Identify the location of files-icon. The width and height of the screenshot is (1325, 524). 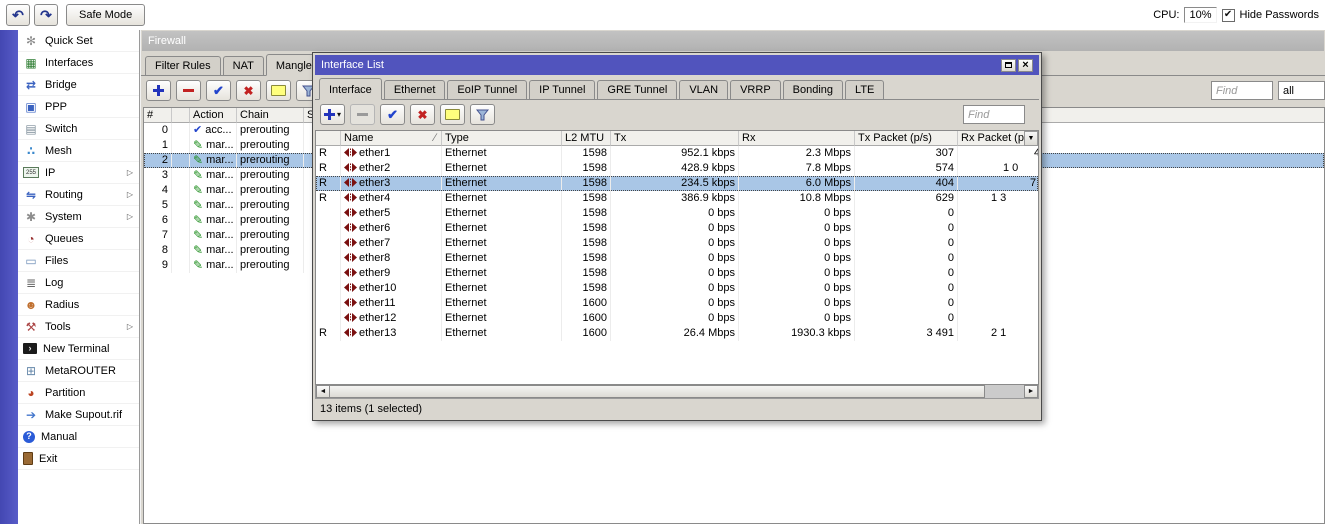
(31, 261).